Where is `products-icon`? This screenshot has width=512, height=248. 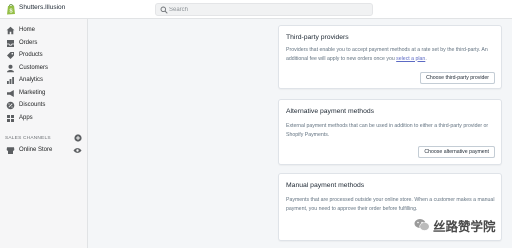 products-icon is located at coordinates (10, 55).